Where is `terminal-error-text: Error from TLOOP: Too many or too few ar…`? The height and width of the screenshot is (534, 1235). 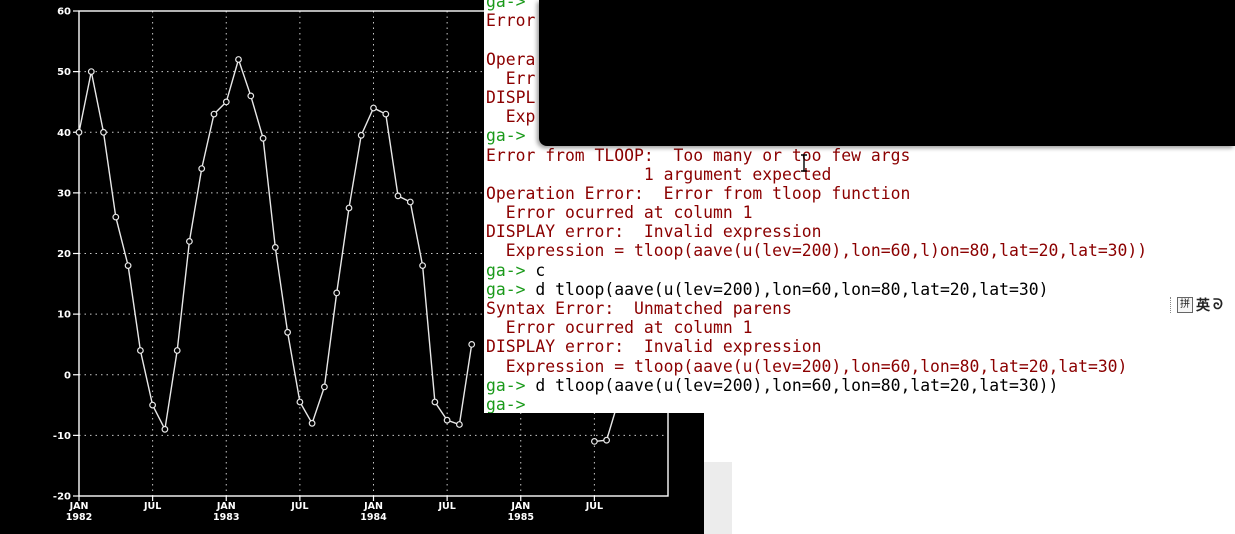 terminal-error-text: Error from TLOOP: Too many or too few ar… is located at coordinates (698, 155).